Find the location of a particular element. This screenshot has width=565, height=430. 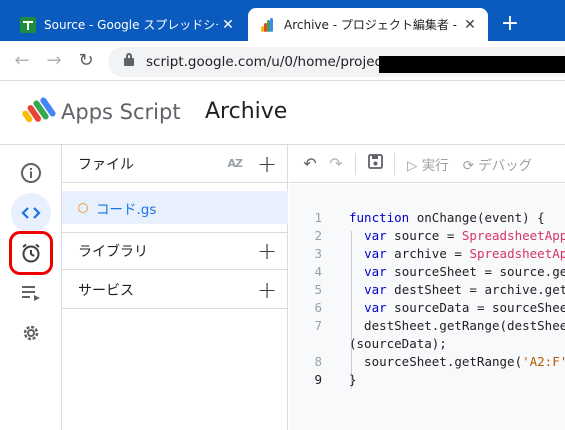

file-name: コード.gs is located at coordinates (126, 209).